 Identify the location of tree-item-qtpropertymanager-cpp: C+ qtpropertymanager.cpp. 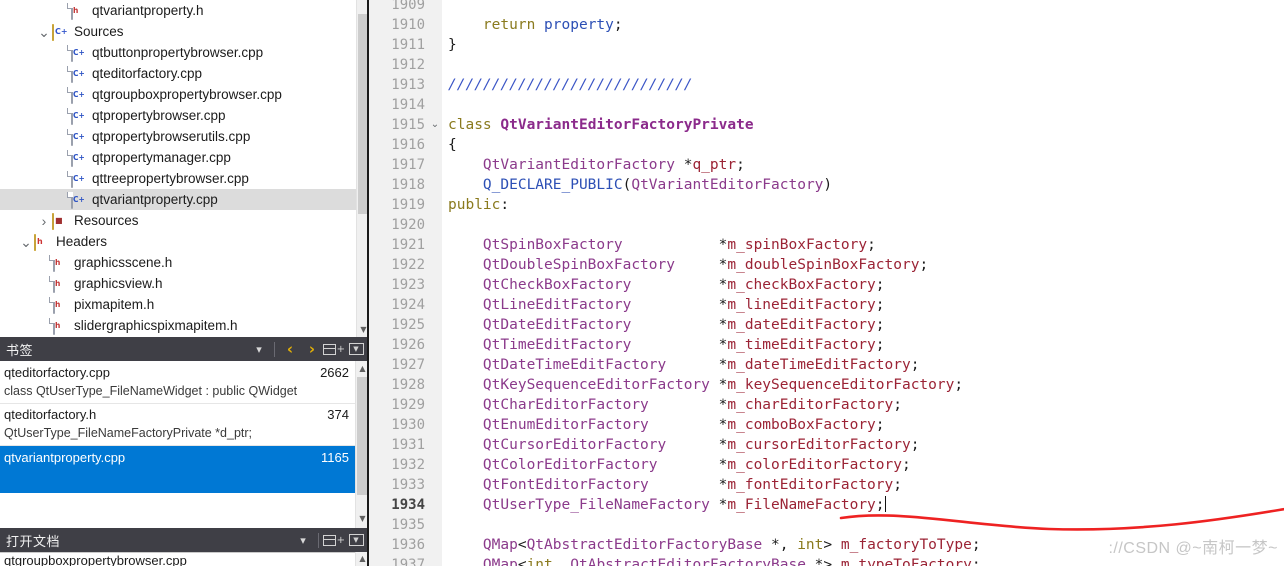
(178, 157).